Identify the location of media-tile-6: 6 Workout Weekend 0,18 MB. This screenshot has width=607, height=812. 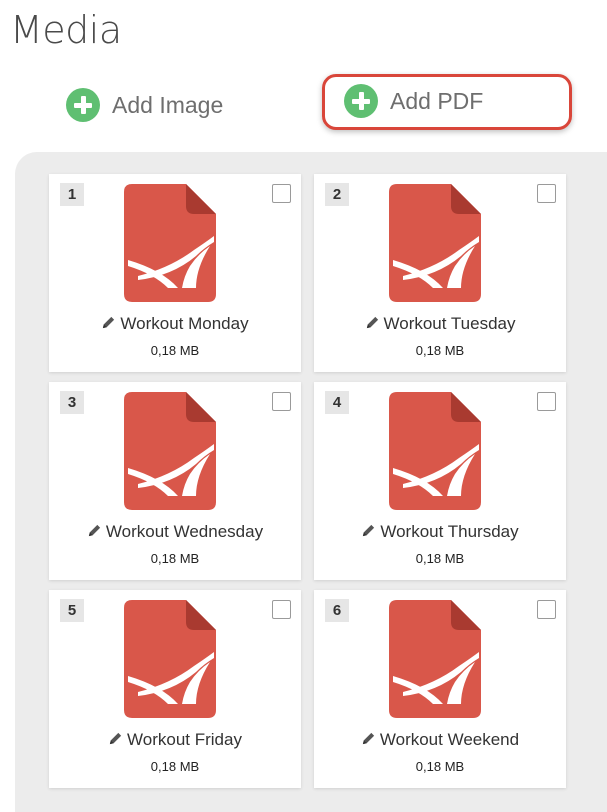
(440, 689).